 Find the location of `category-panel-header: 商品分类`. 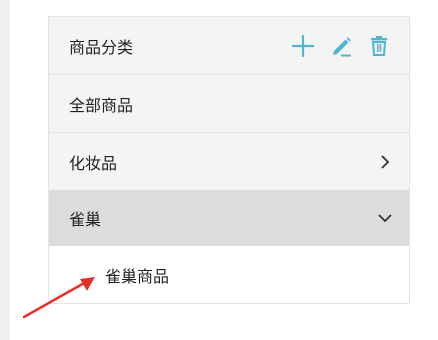

category-panel-header: 商品分类 is located at coordinates (229, 46).